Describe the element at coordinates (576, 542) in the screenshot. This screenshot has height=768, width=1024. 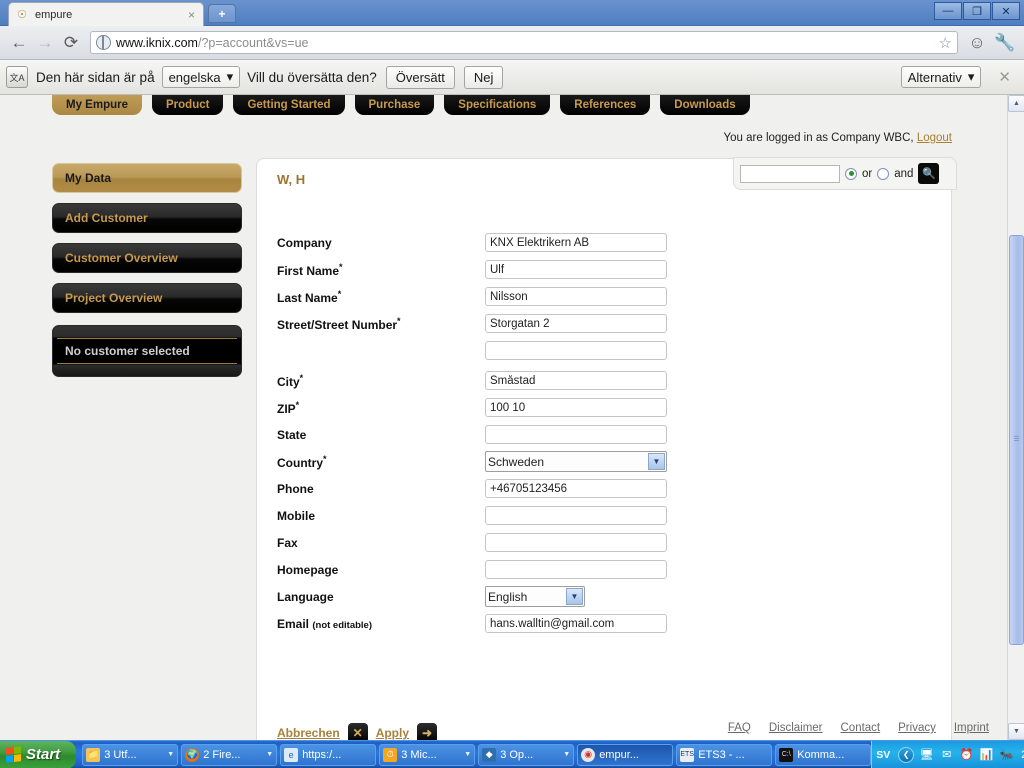
I see `input-fax` at that location.